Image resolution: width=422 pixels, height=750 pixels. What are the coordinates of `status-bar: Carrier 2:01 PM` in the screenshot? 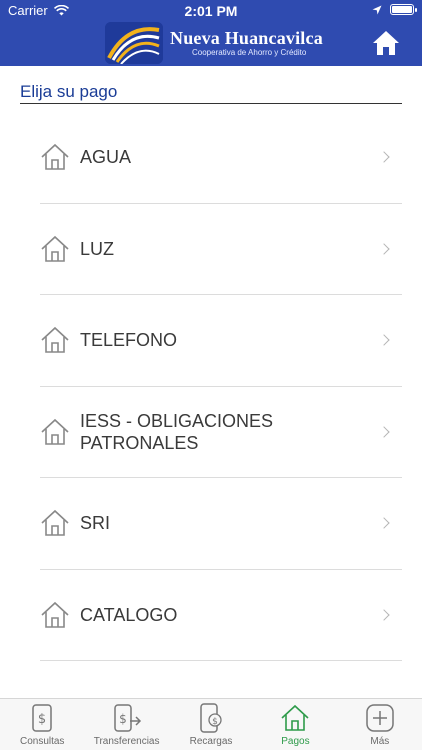 It's located at (211, 11).